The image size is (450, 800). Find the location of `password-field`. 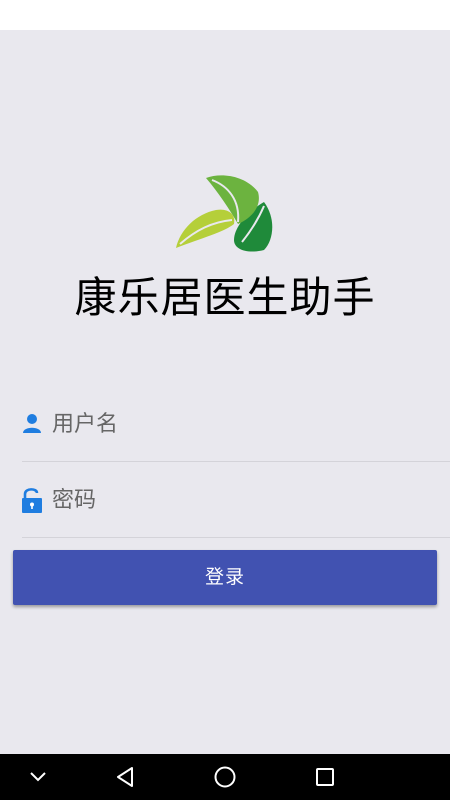

password-field is located at coordinates (235, 500).